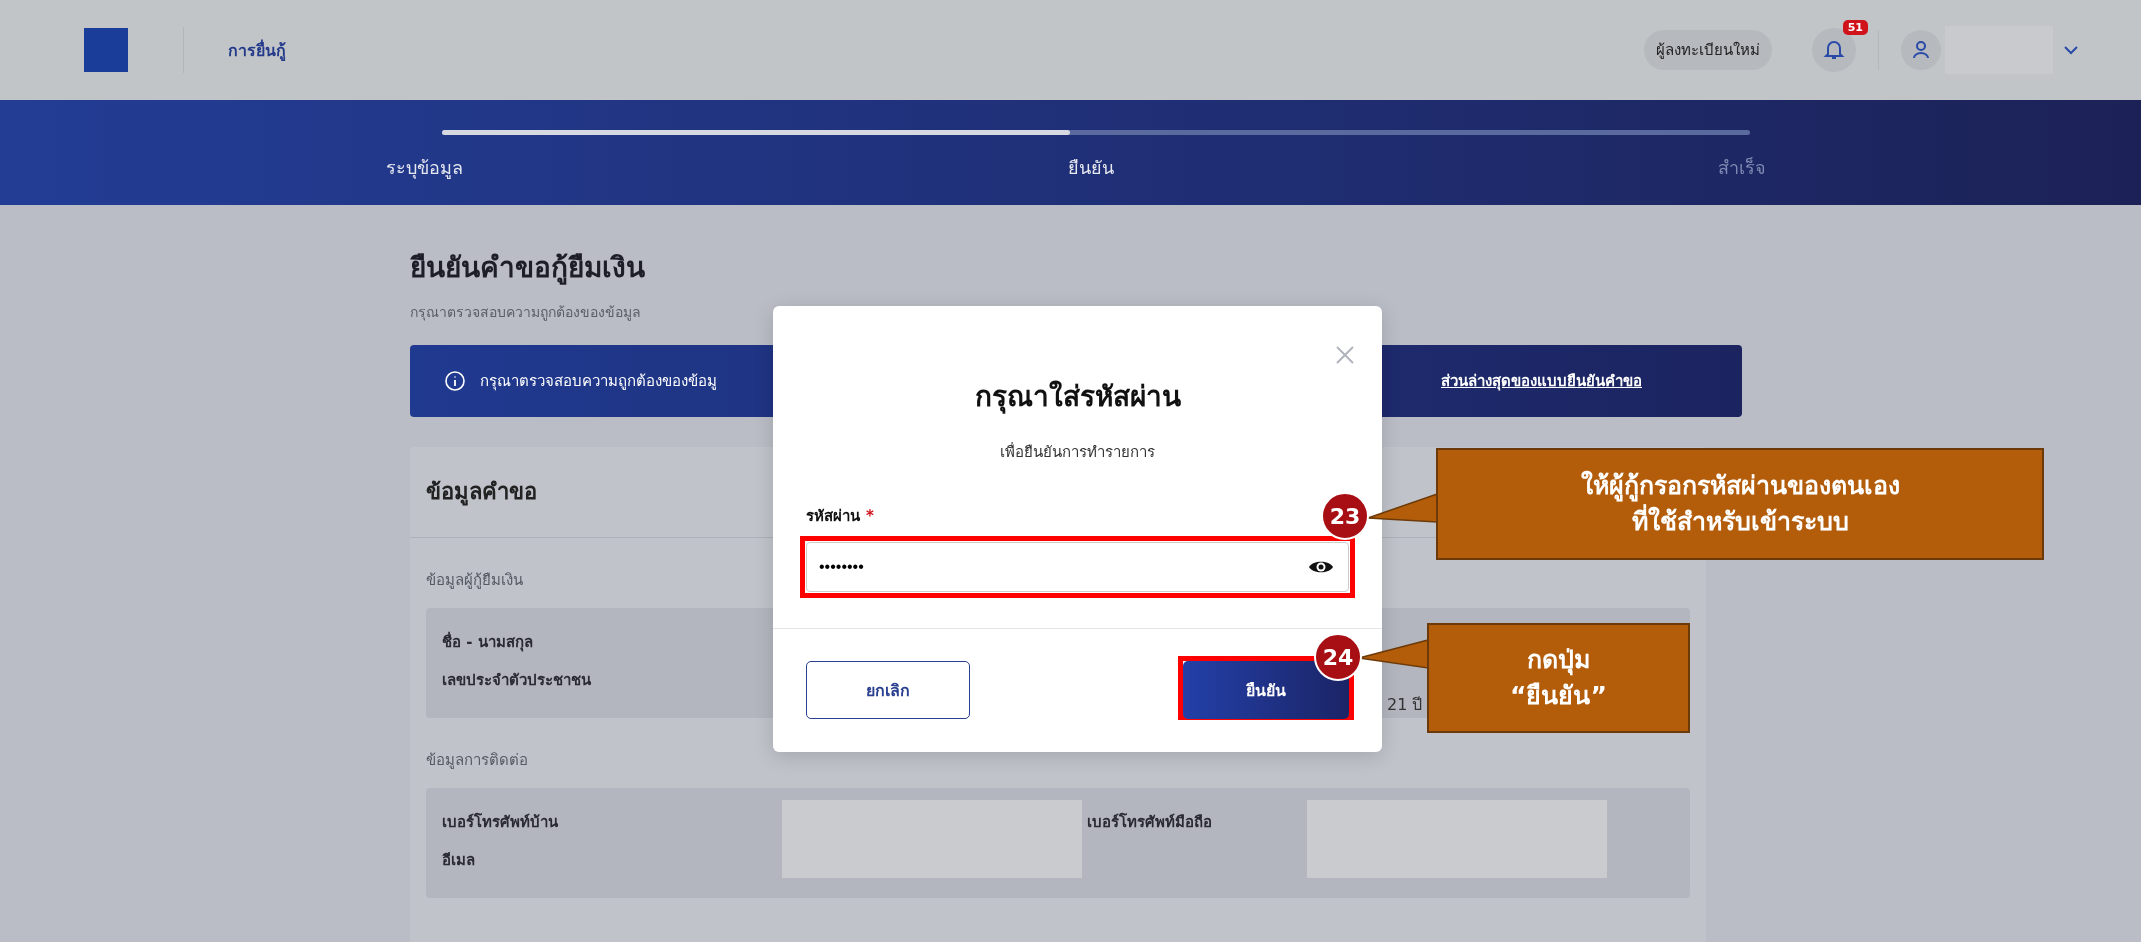 Image resolution: width=2141 pixels, height=942 pixels. I want to click on info-icon, so click(455, 381).